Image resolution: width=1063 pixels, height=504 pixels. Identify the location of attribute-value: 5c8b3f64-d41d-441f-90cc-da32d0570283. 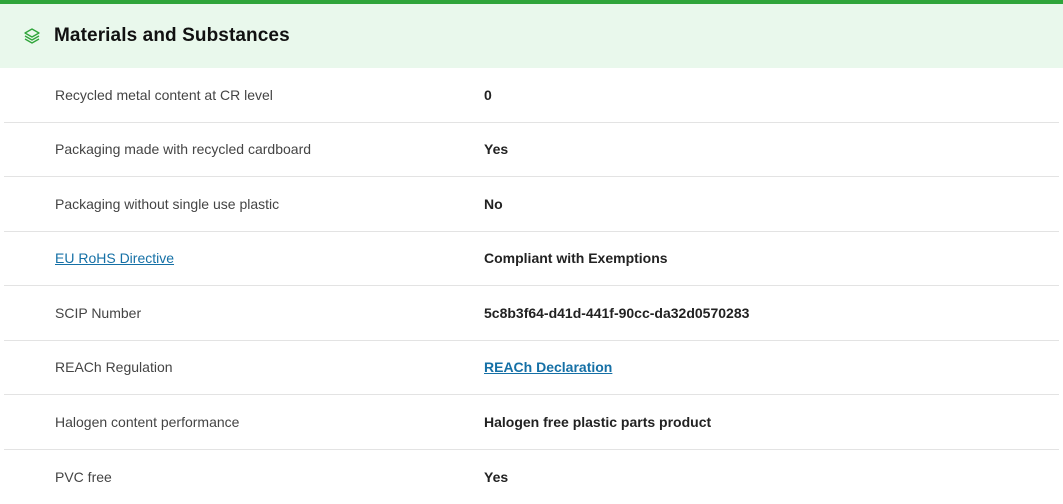
(616, 313).